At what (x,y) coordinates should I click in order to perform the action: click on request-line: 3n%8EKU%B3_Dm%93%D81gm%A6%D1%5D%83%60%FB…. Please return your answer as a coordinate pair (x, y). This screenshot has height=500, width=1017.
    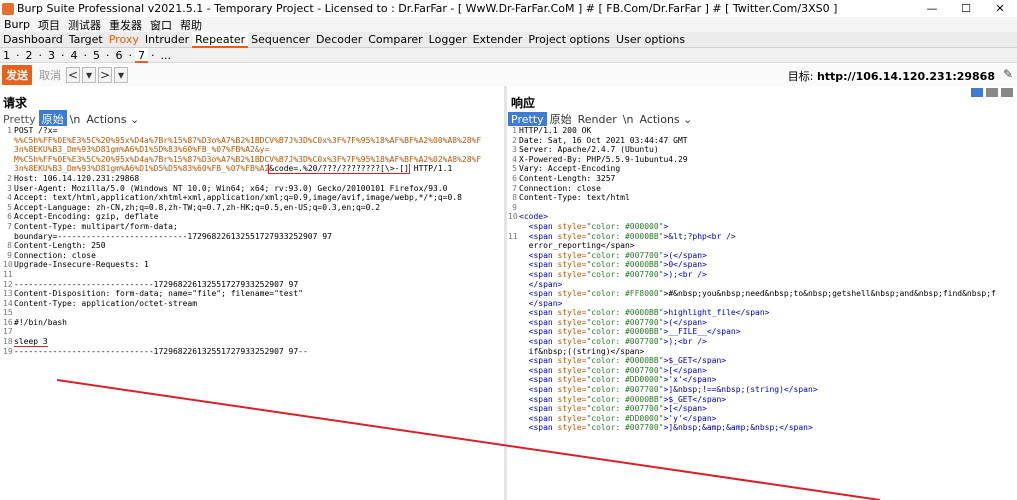
    Looking at the image, I should click on (253, 150).